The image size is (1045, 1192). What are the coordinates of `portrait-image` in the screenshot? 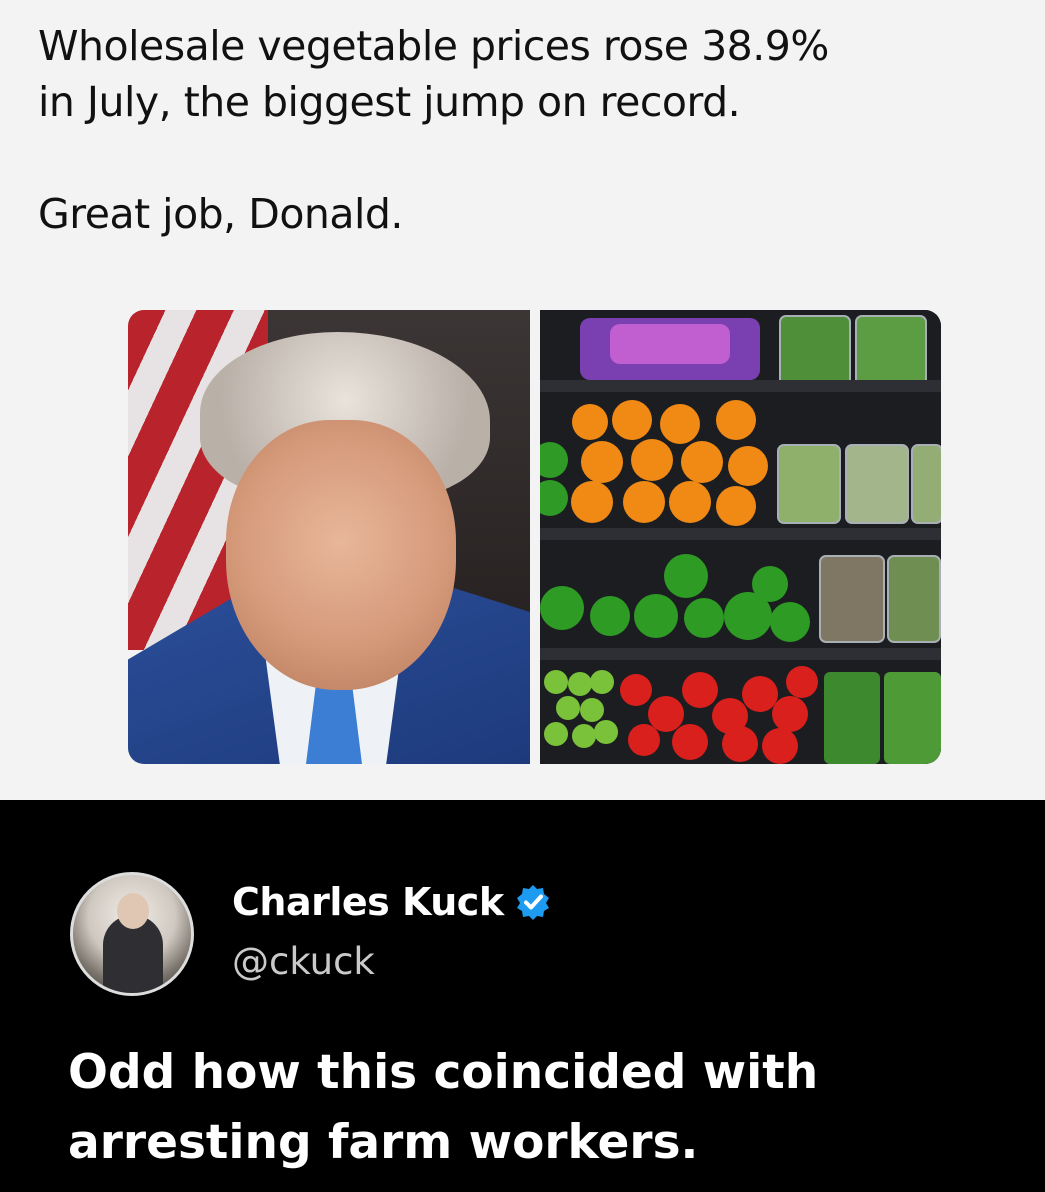 It's located at (329, 537).